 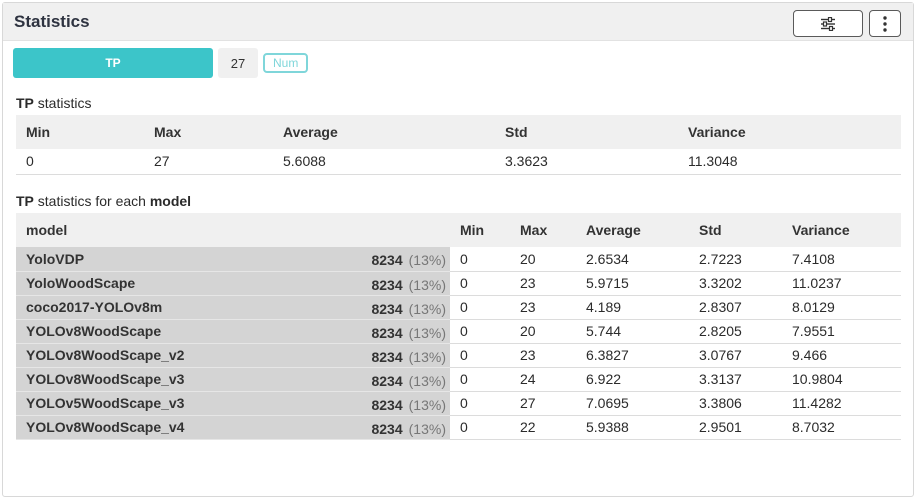 What do you see at coordinates (632, 283) in the screenshot?
I see `model-average: 5.9715` at bounding box center [632, 283].